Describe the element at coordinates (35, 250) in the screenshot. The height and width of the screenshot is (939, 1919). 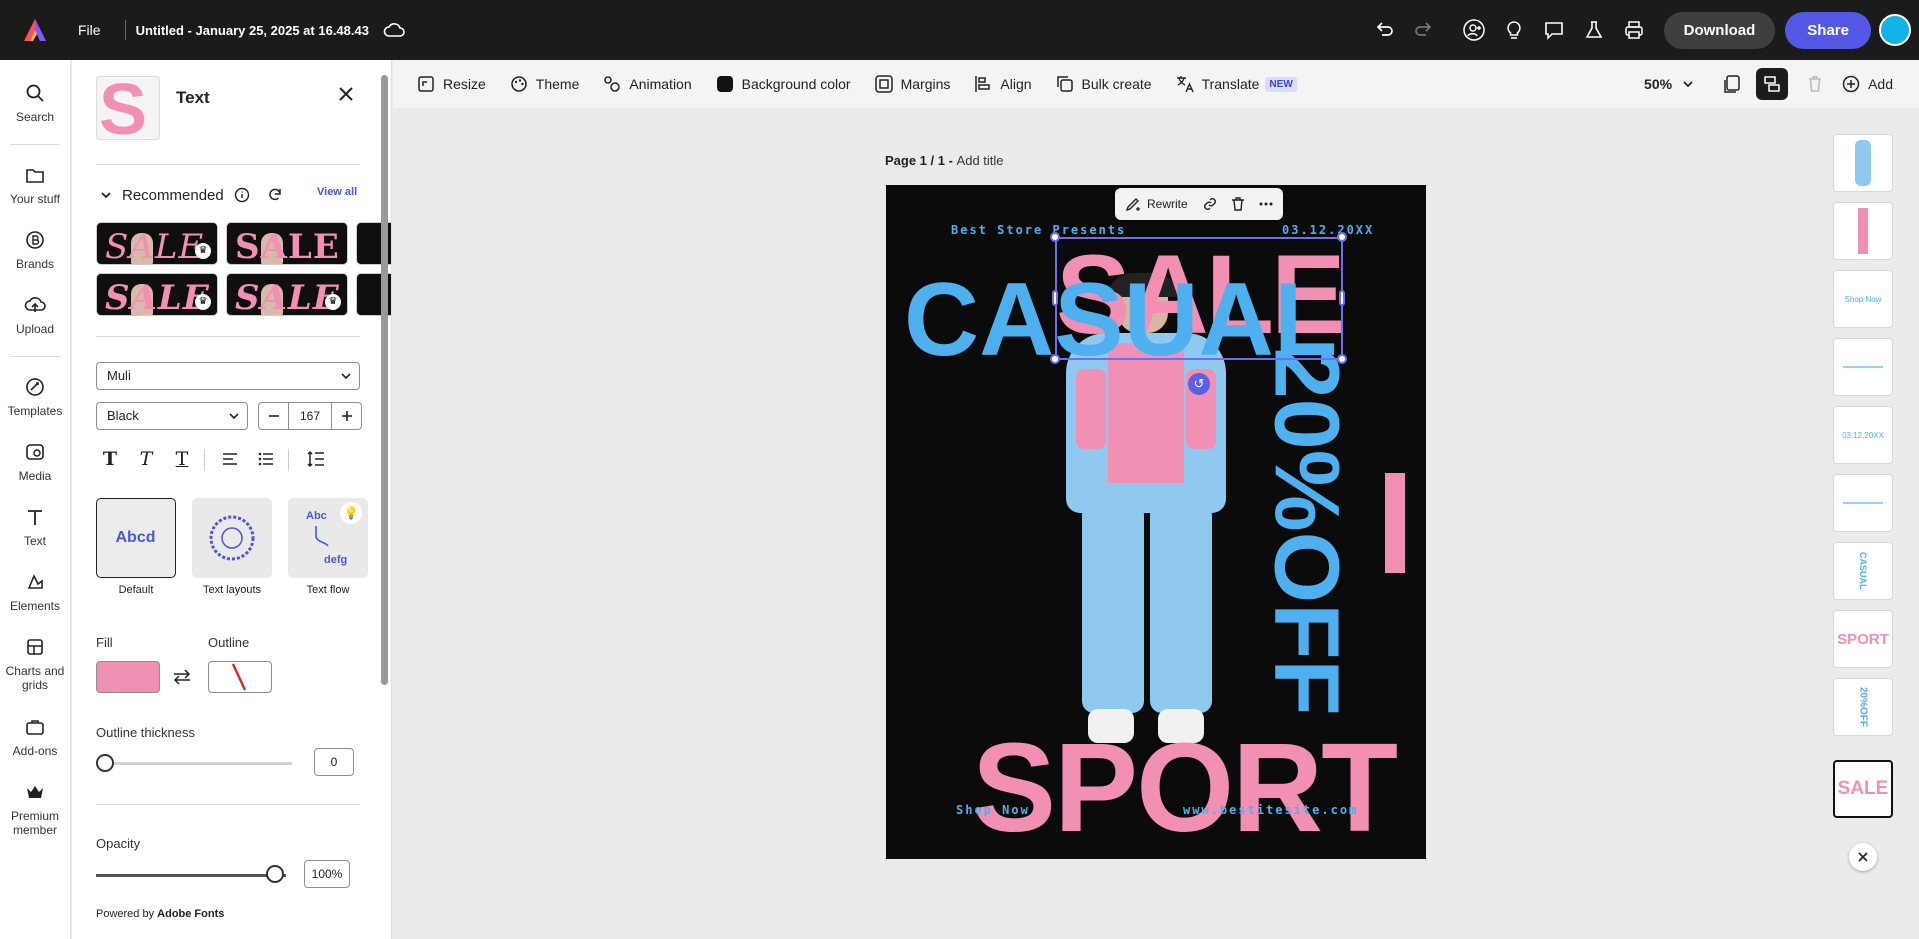
I see `rail-brands: Brands` at that location.